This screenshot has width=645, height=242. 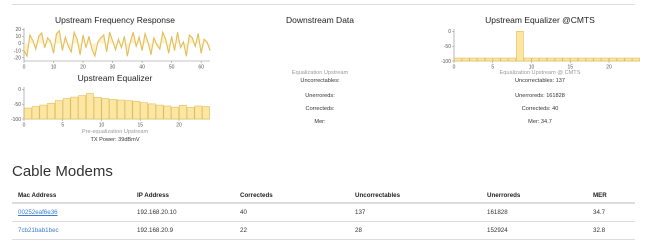 What do you see at coordinates (18, 37) in the screenshot?
I see `y-tick-label: 10` at bounding box center [18, 37].